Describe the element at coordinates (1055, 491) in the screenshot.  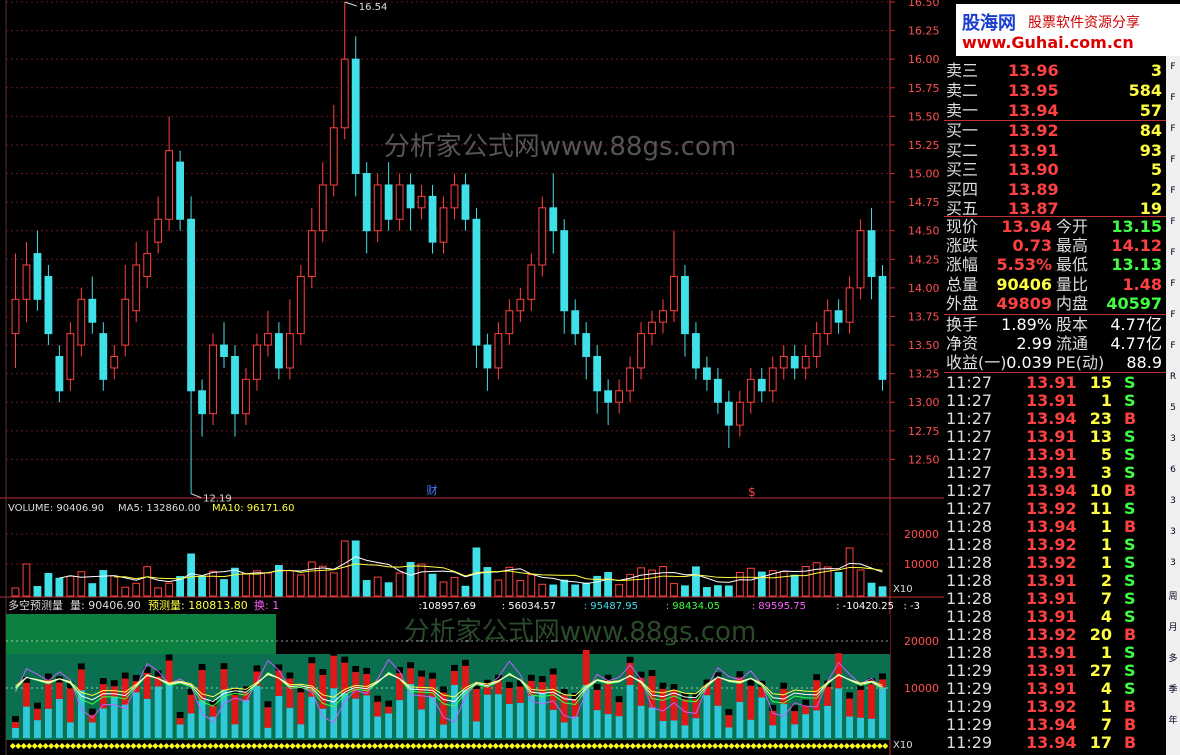
I see `trade-row: 11:27 13.94 10 B` at that location.